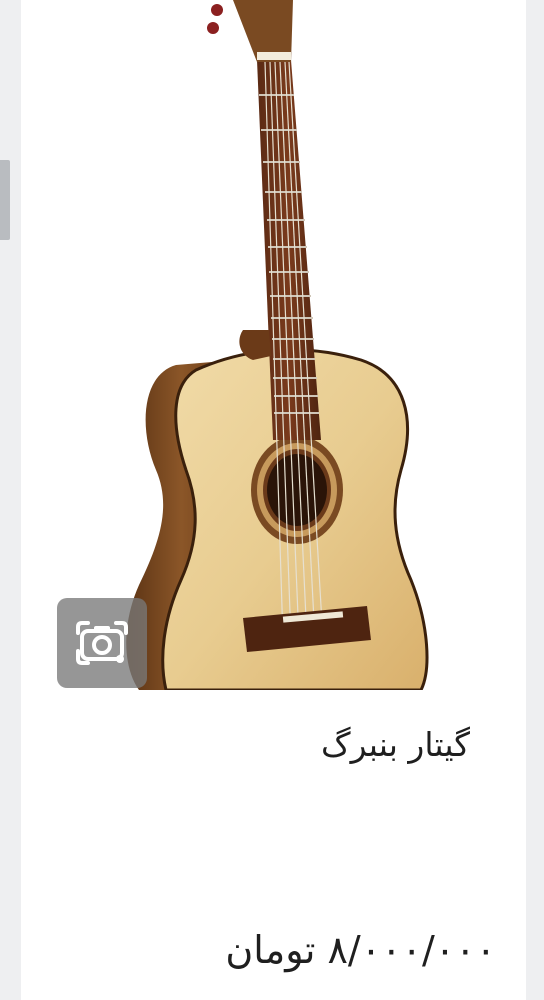  I want to click on camera-search-icon, so click(102, 643).